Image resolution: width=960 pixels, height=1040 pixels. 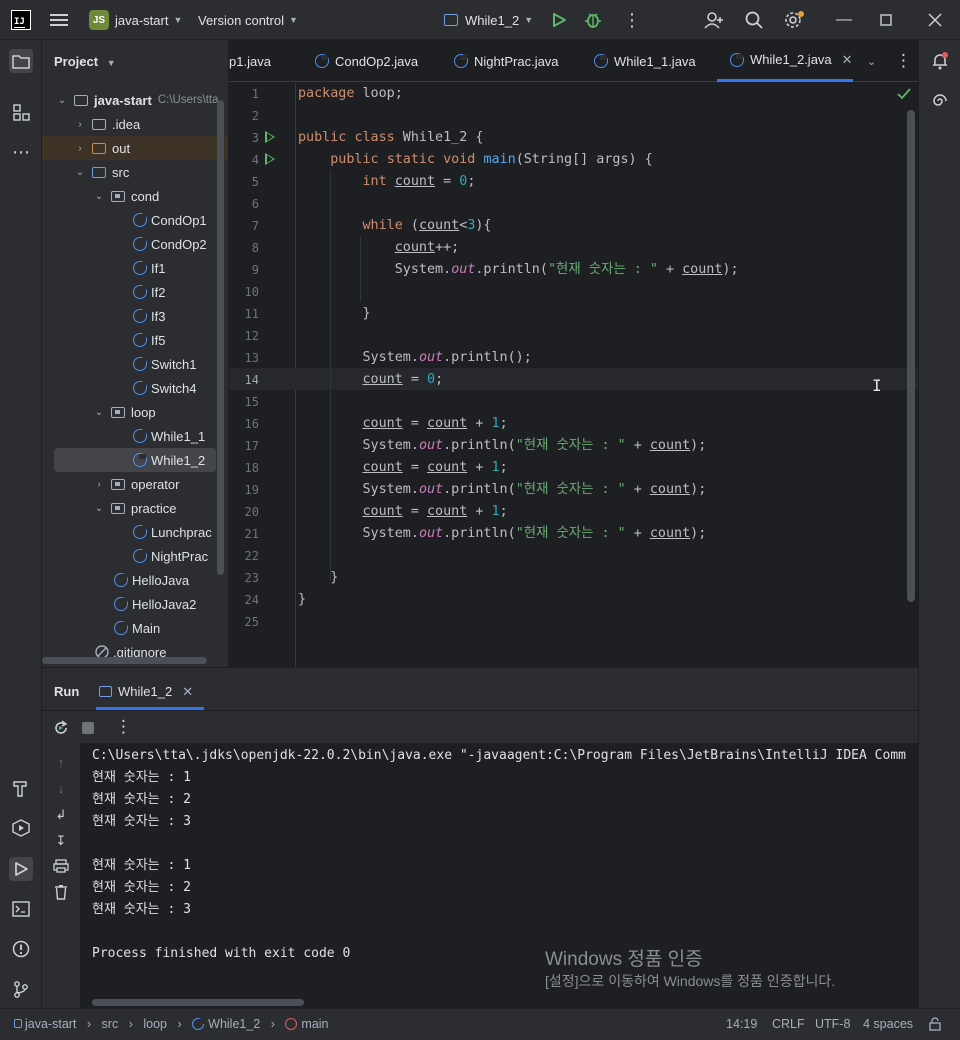 What do you see at coordinates (21, 869) in the screenshot?
I see `run-tool-button` at bounding box center [21, 869].